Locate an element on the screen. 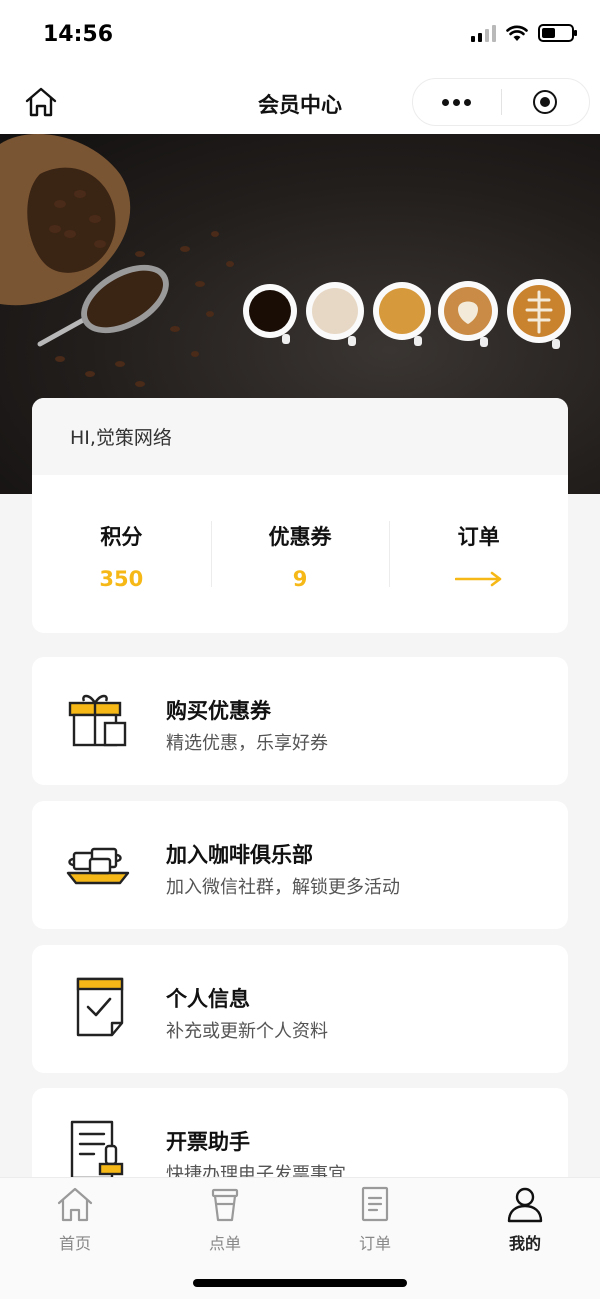  personal-info-subtitle: 补充或更新个人资料 is located at coordinates (247, 1031).